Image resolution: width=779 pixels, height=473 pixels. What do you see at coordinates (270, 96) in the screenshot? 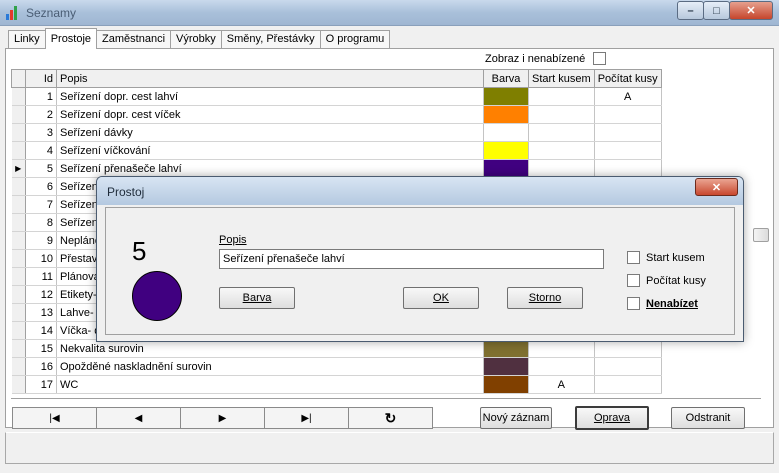
I see `cell-popis: Seřízení dopr. cest lahví` at bounding box center [270, 96].